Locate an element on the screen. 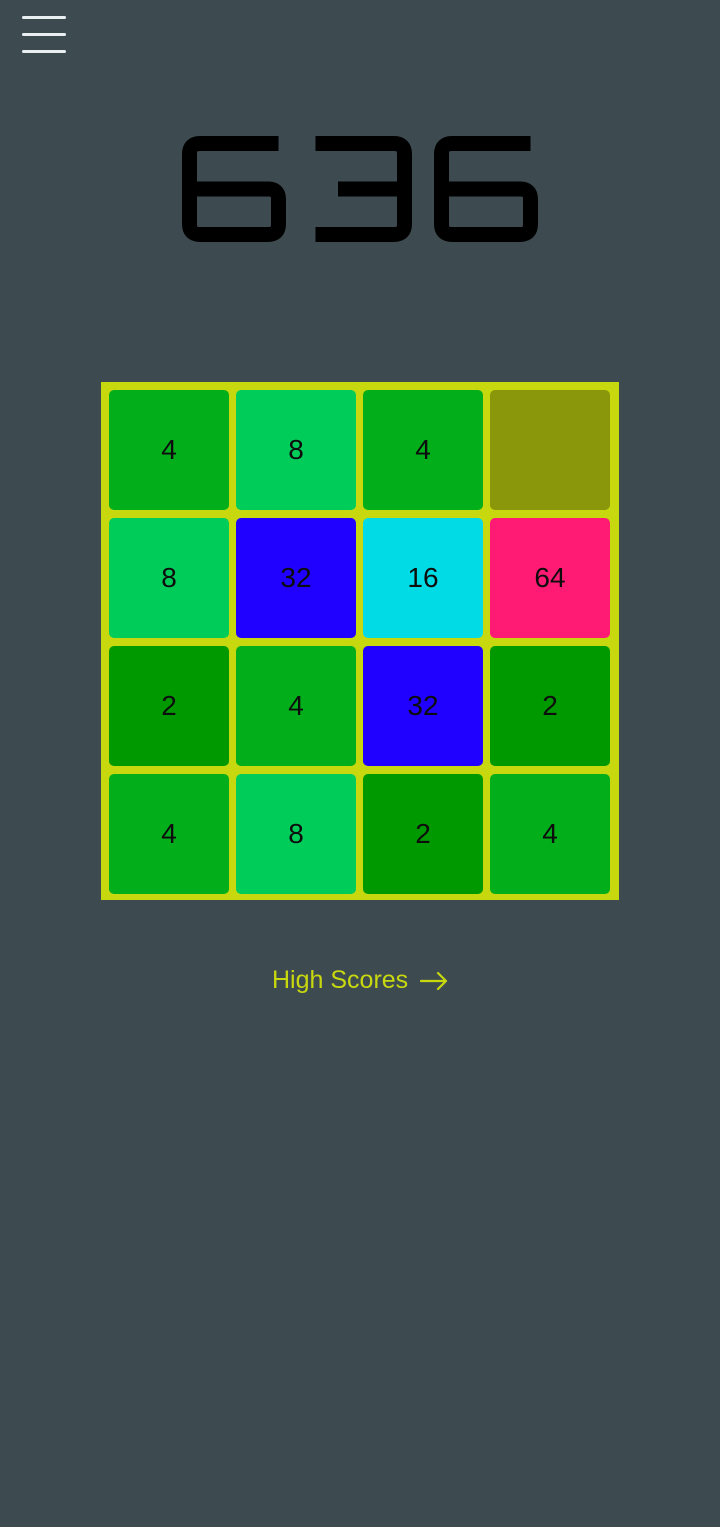  score-display is located at coordinates (360, 191).